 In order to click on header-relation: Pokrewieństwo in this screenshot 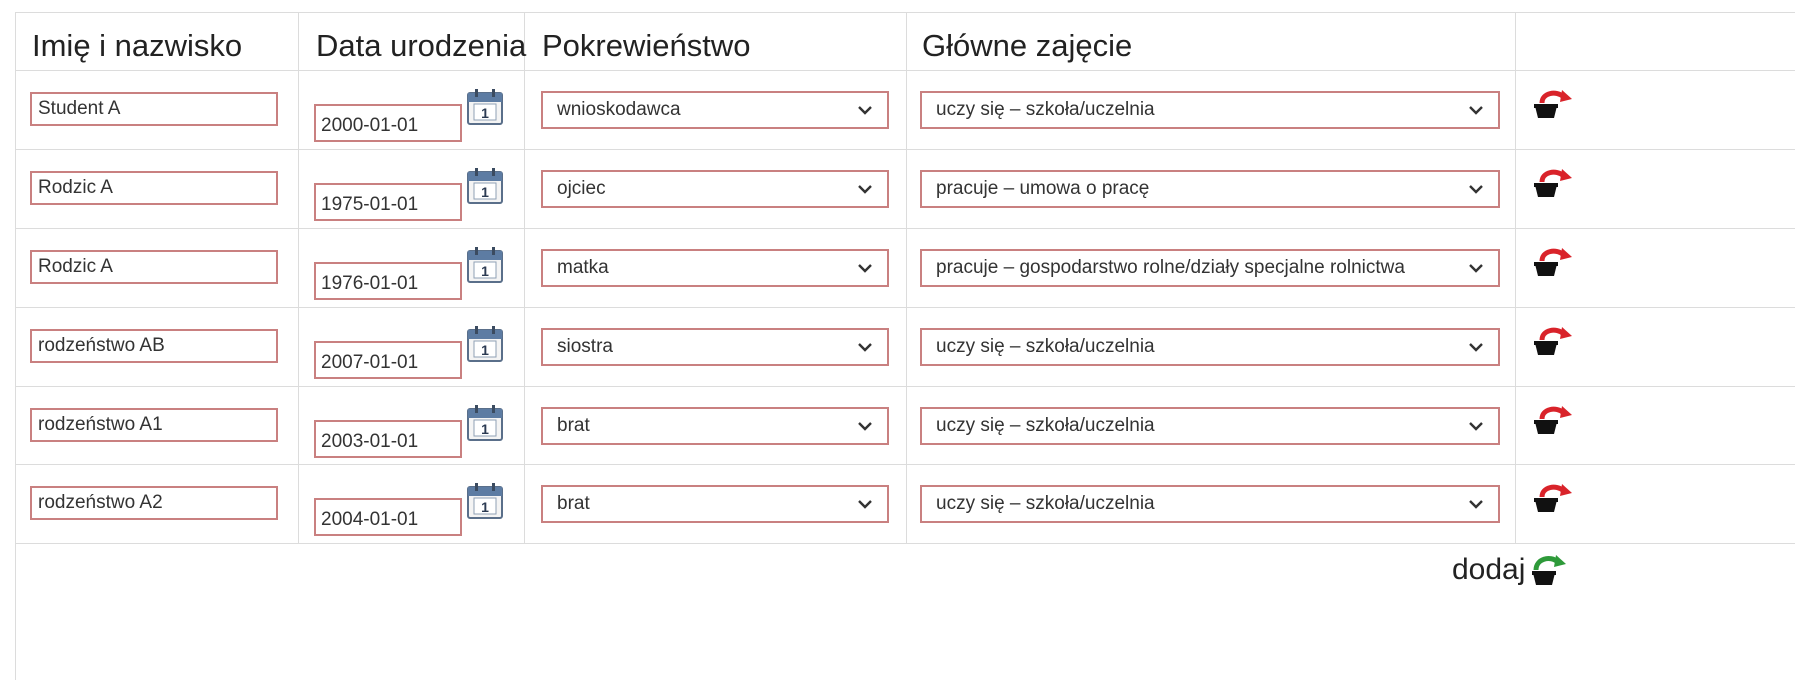, I will do `click(646, 45)`.